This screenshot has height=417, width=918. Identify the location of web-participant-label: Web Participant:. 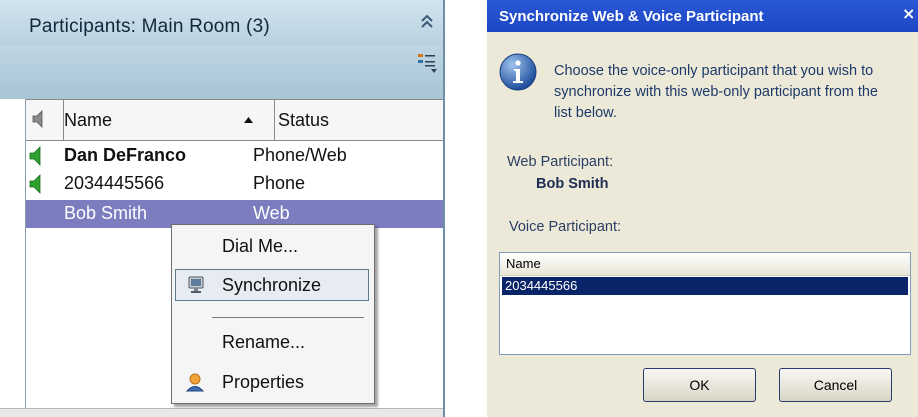
(560, 162).